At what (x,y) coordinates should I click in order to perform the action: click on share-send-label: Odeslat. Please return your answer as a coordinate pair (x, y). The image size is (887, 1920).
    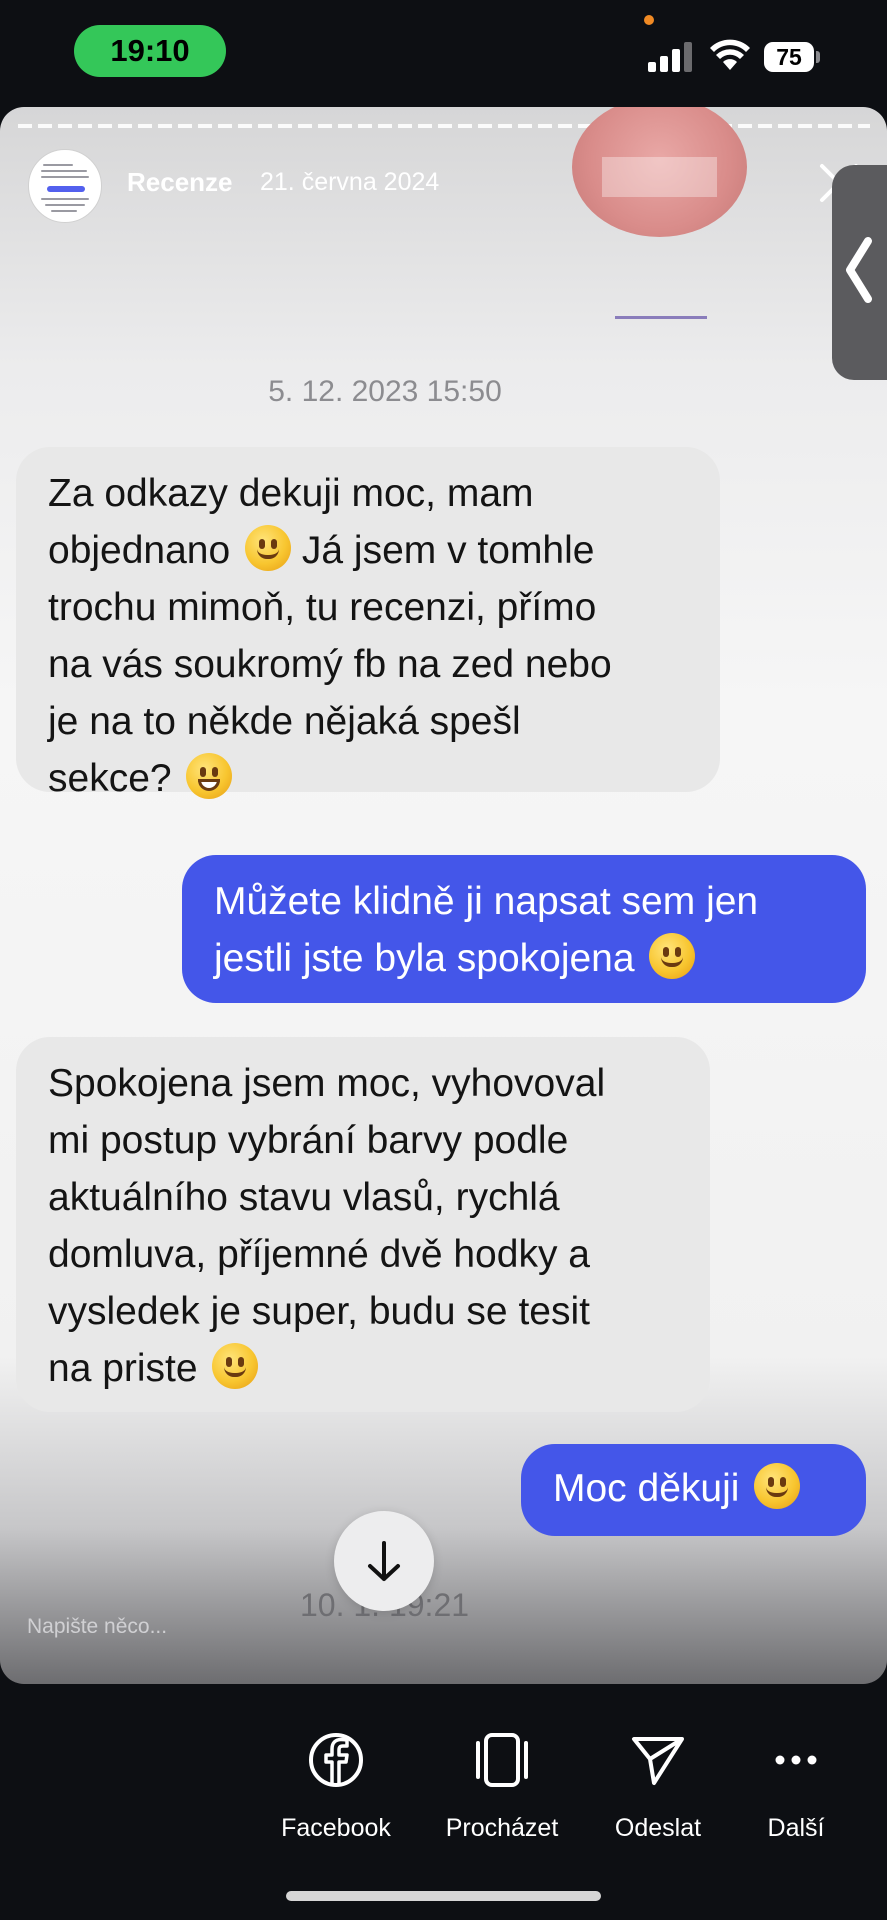
    Looking at the image, I should click on (658, 1828).